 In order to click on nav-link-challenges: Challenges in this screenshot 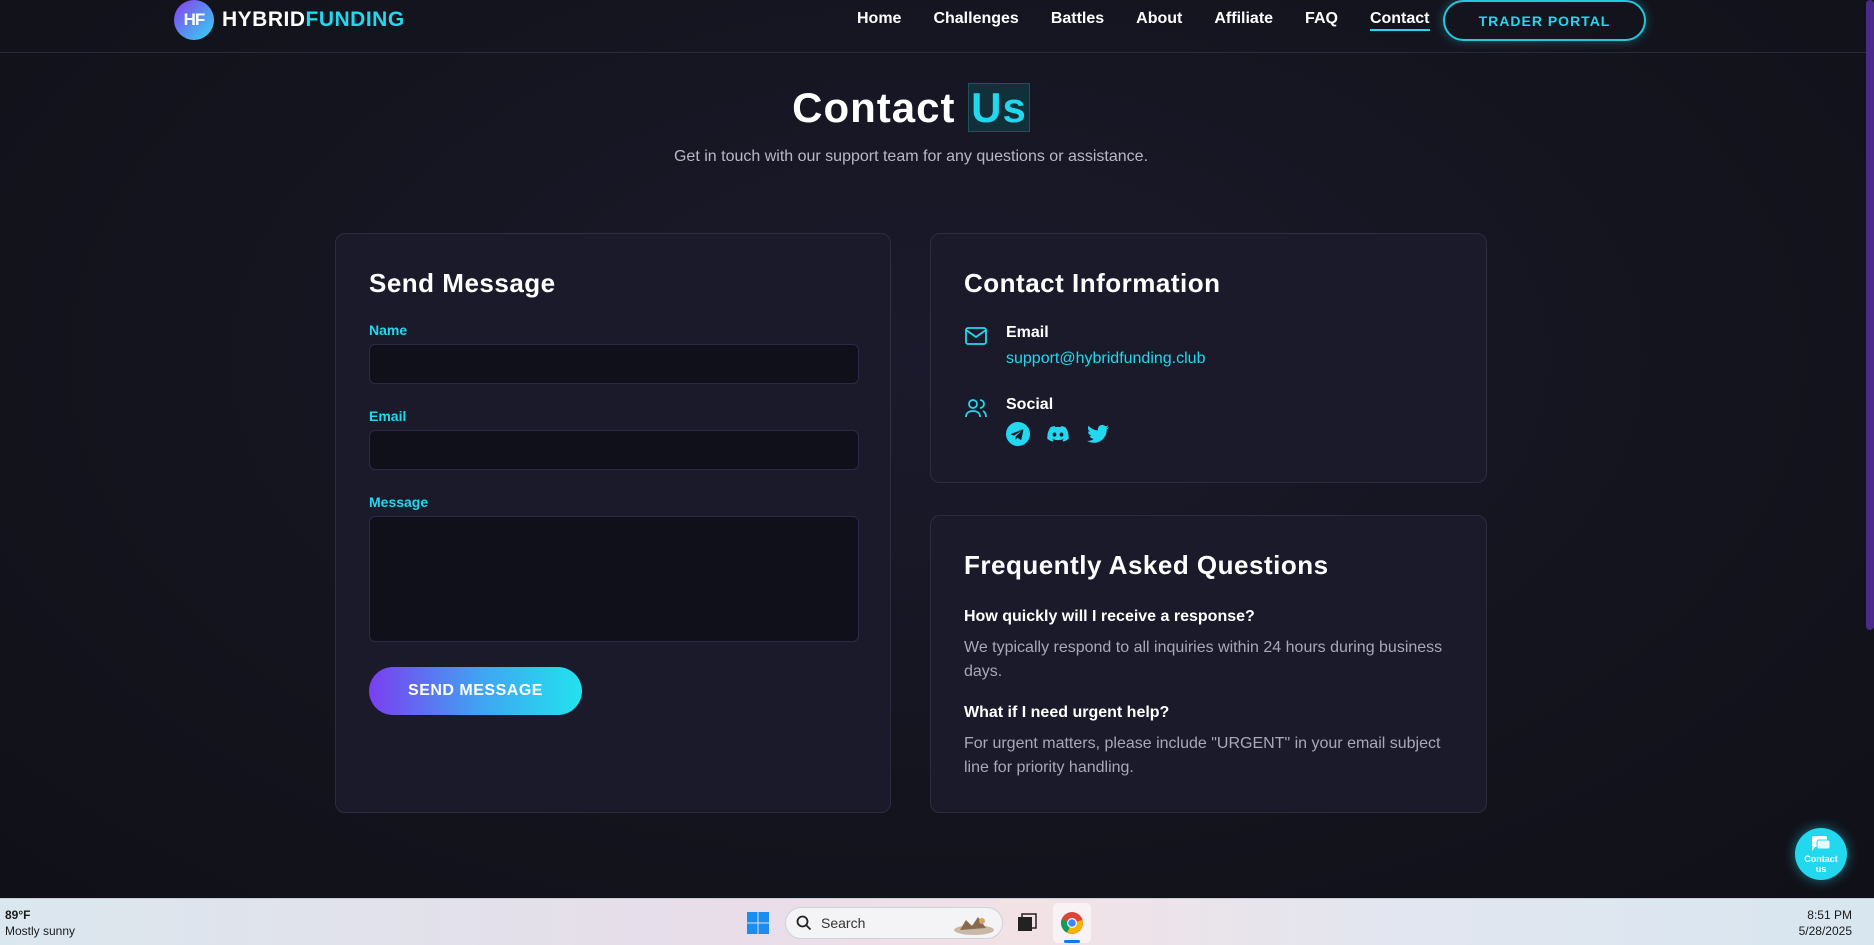, I will do `click(975, 20)`.